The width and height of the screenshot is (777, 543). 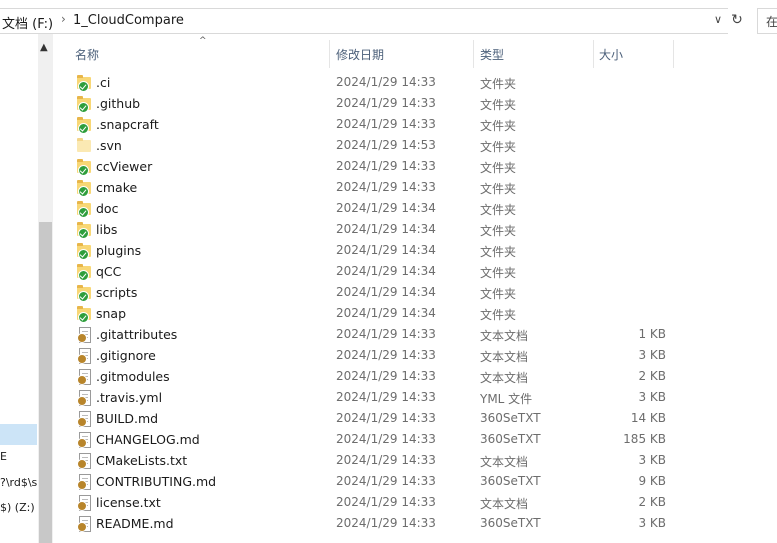 I want to click on file-row: libs 2024/1/29 14:34 文件夹, so click(x=415, y=229).